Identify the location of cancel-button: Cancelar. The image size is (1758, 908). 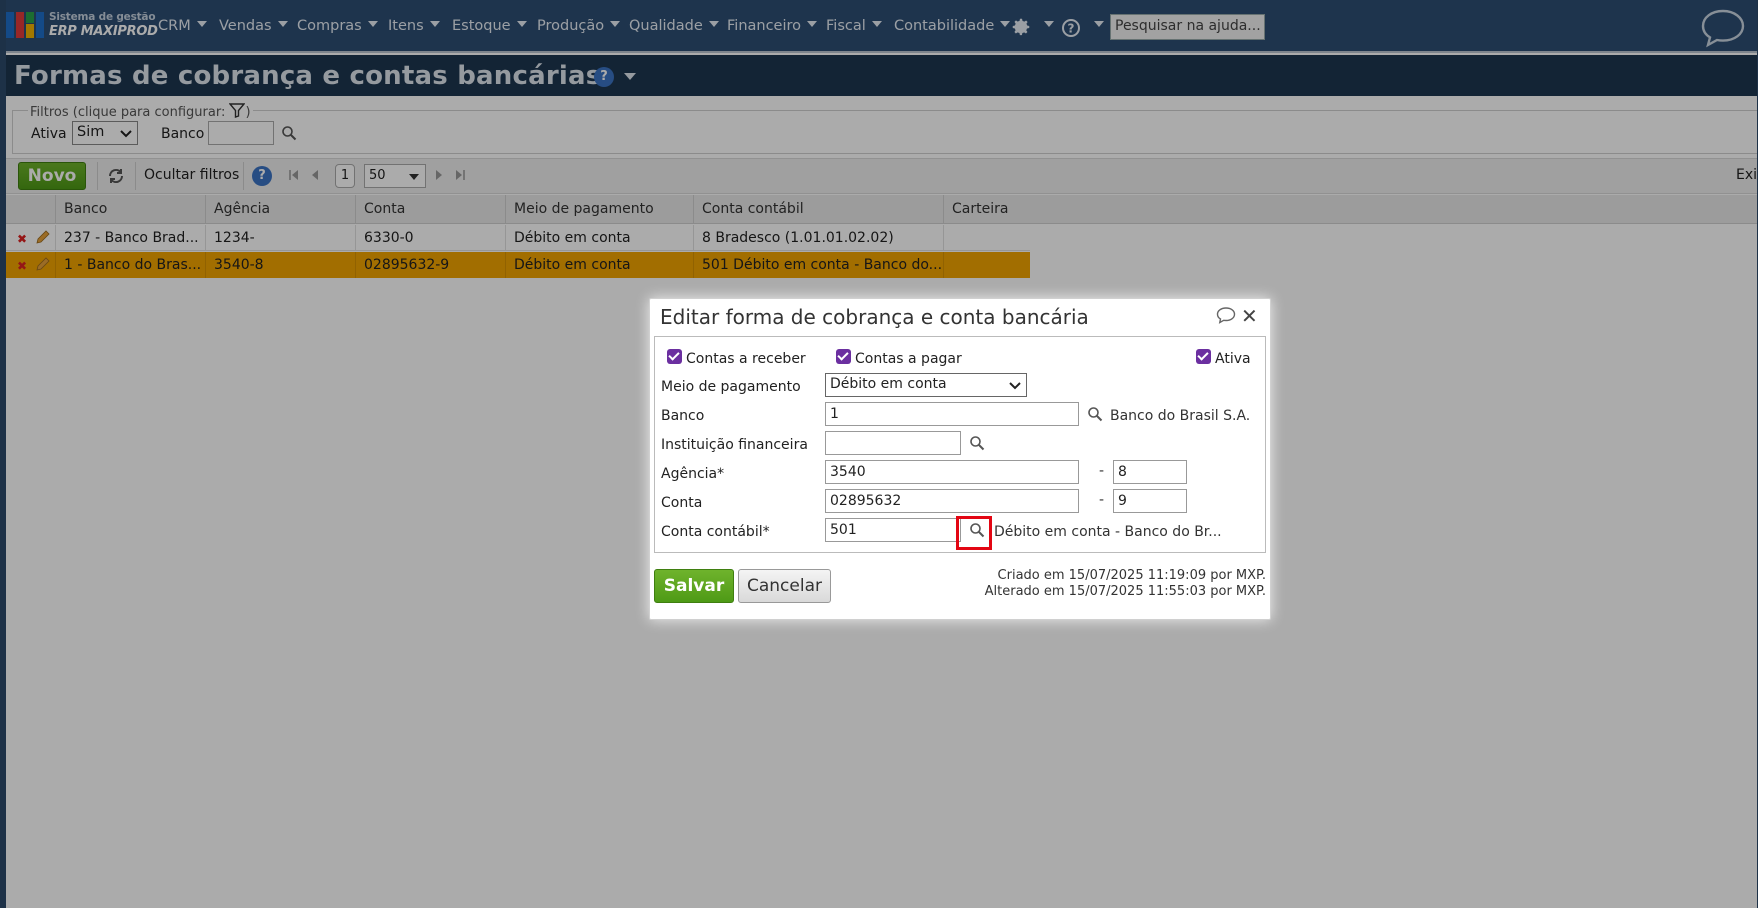
(784, 586).